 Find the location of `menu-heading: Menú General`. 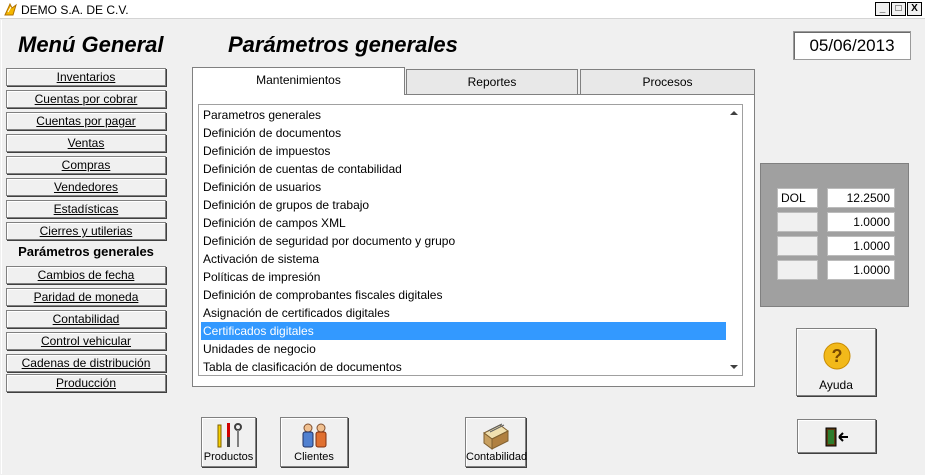

menu-heading: Menú General is located at coordinates (91, 44).